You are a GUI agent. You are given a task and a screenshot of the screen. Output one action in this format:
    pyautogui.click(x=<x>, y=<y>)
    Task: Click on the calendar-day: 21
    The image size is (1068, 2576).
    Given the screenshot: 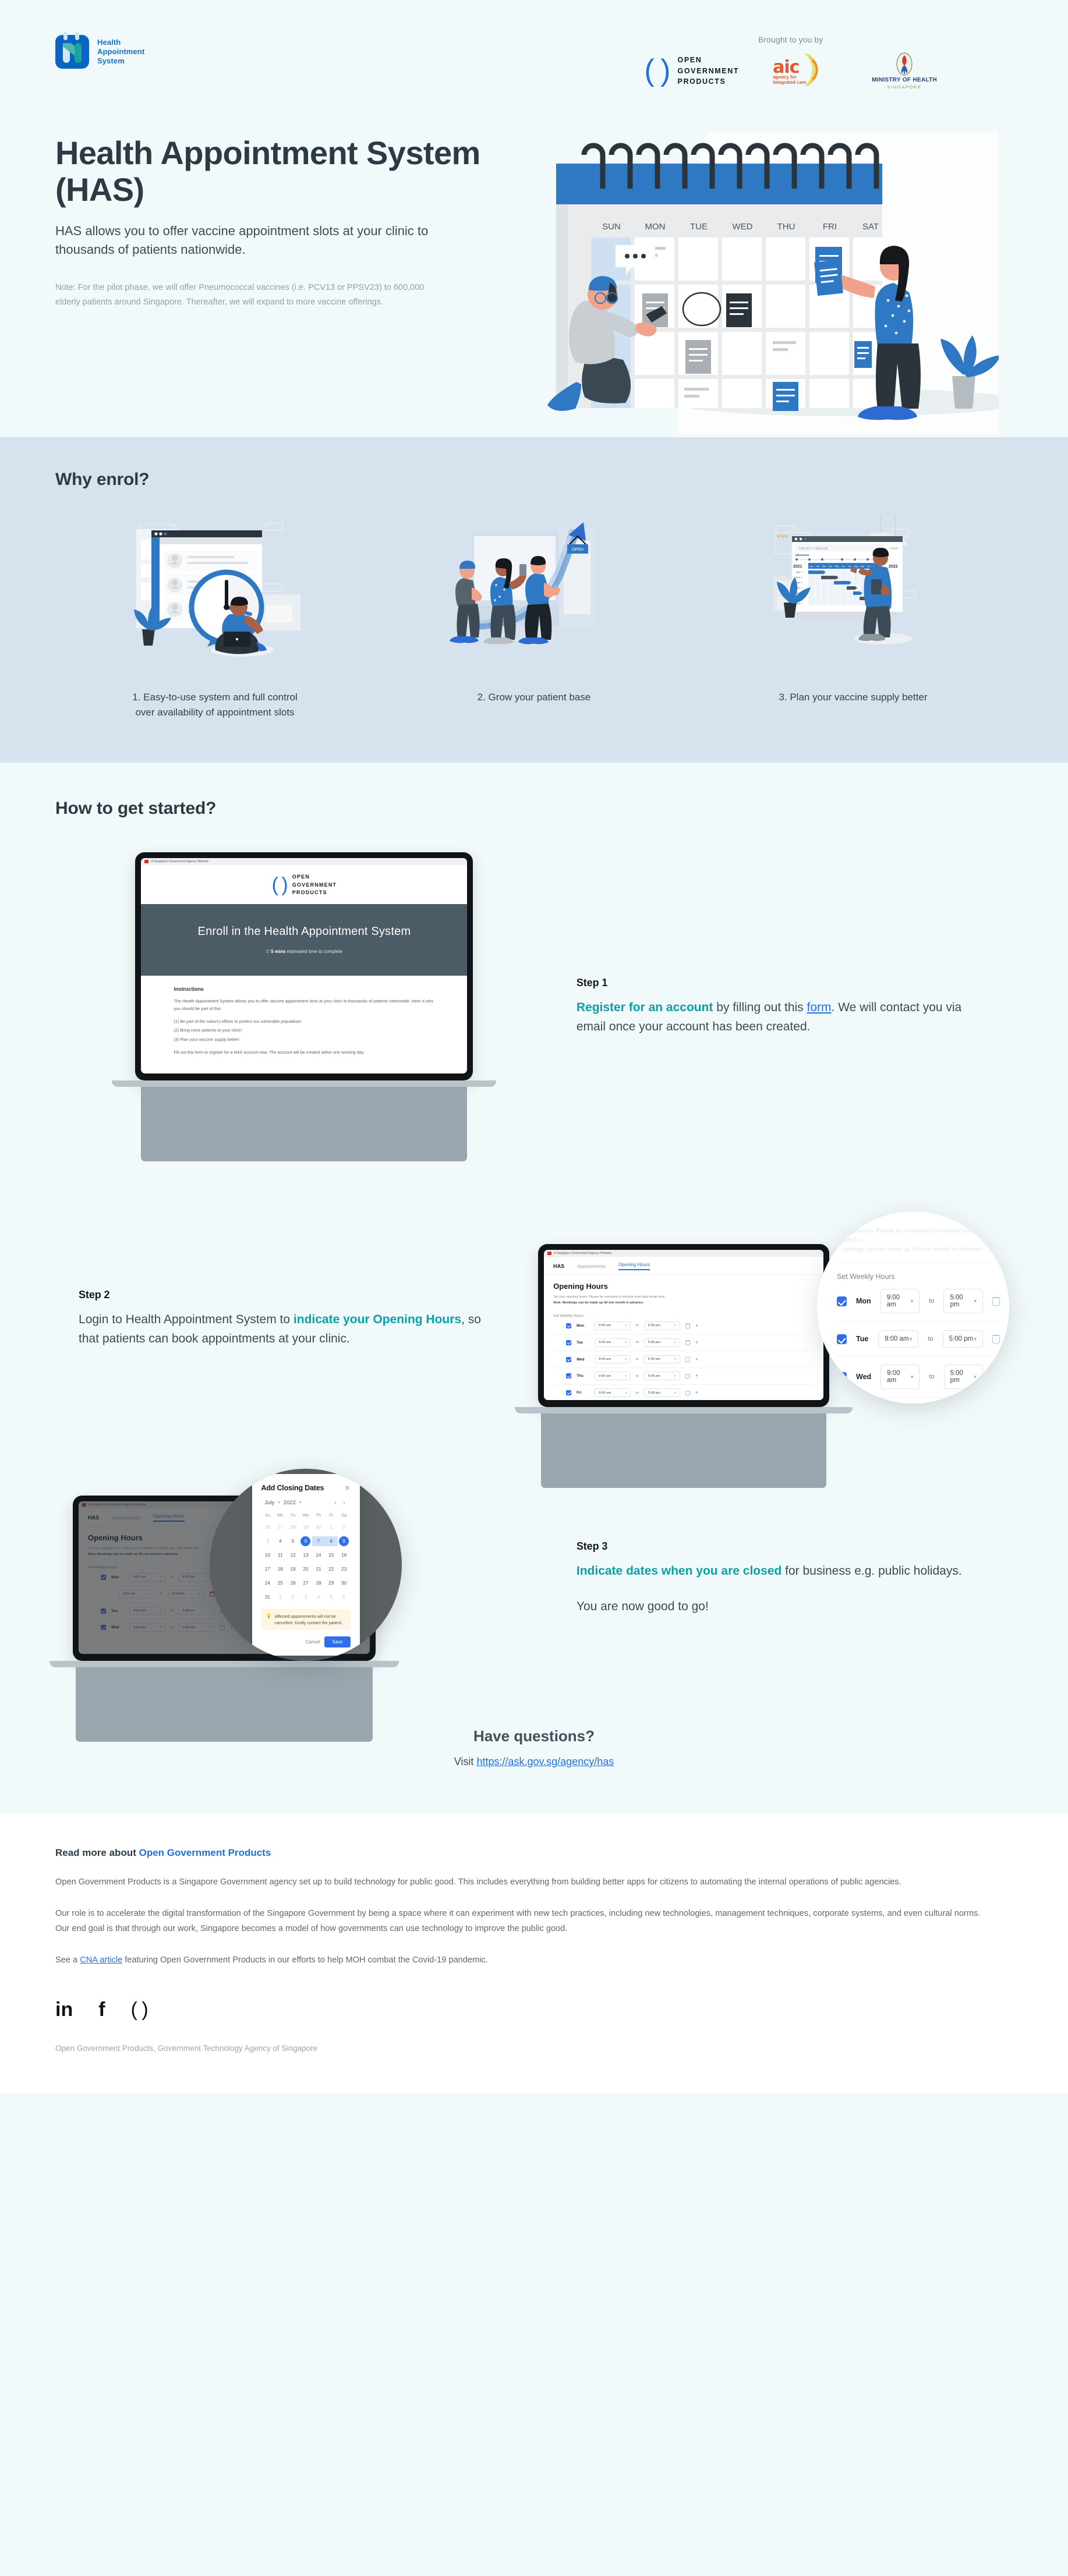 What is the action you would take?
    pyautogui.click(x=318, y=1569)
    